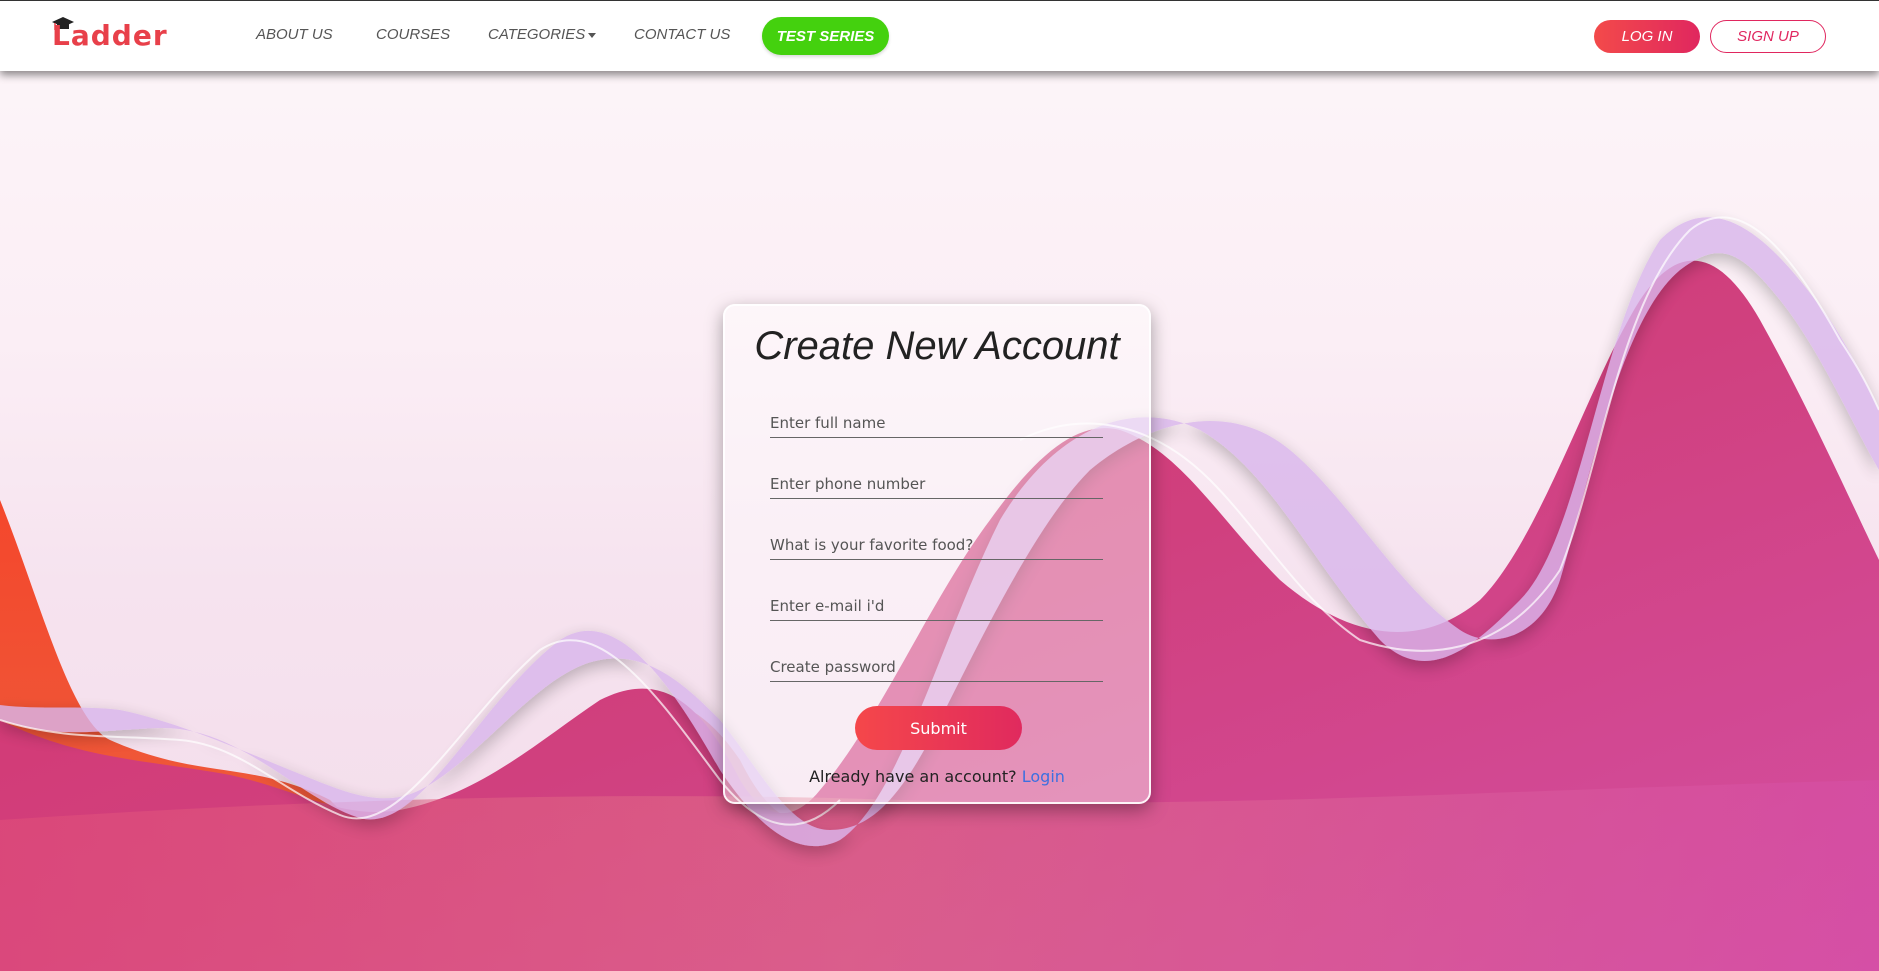 The height and width of the screenshot is (971, 1879). I want to click on test-series-button: TEST SERIES, so click(825, 36).